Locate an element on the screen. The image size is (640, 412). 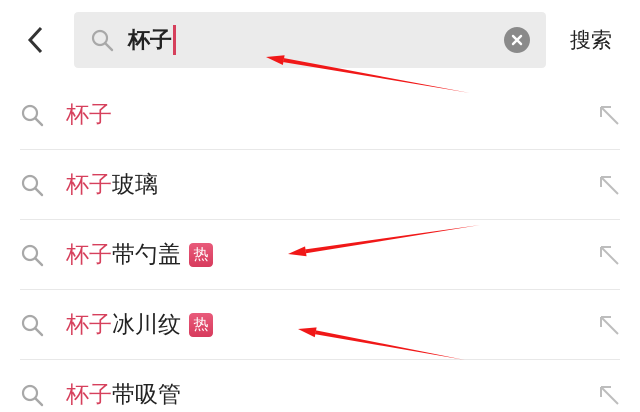
suggestion-text: 杯子玻璃 is located at coordinates (112, 184).